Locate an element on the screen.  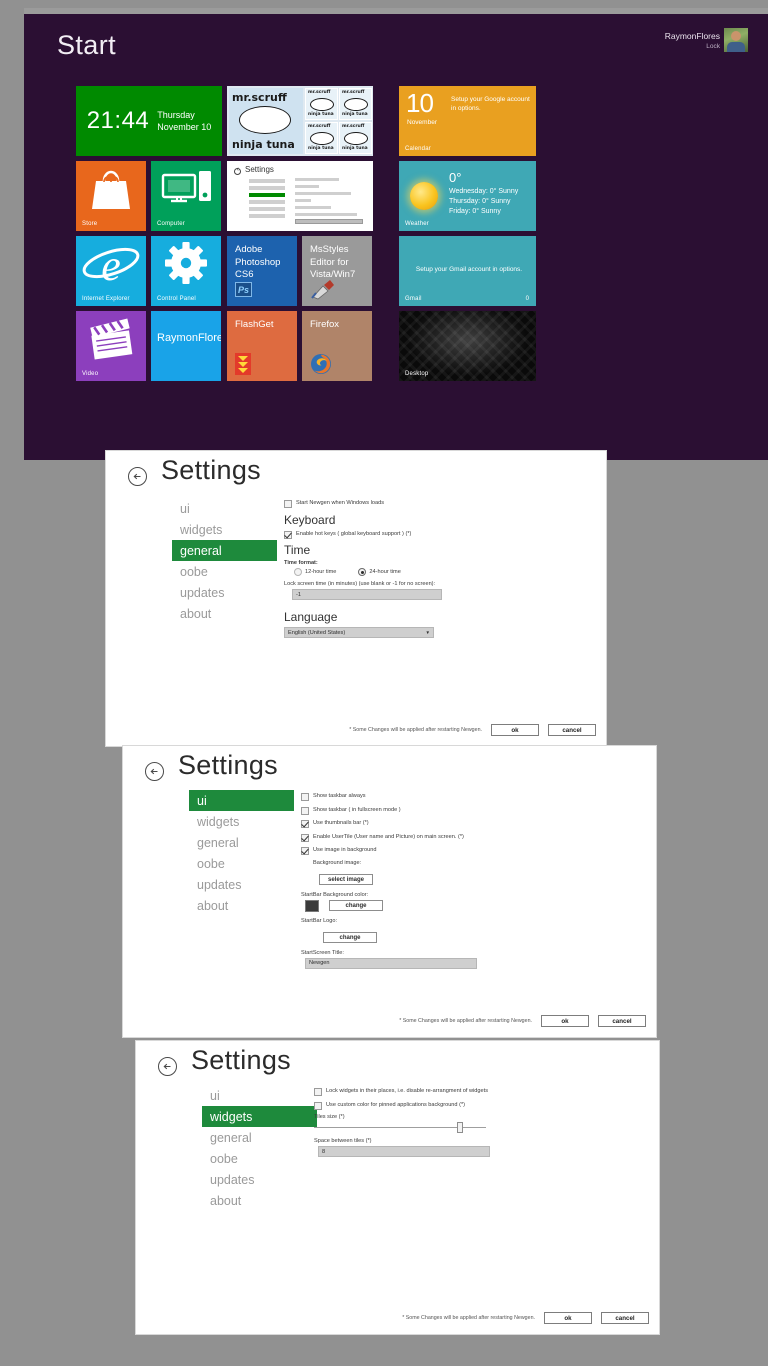
change-startbar-color-button: change is located at coordinates (356, 905).